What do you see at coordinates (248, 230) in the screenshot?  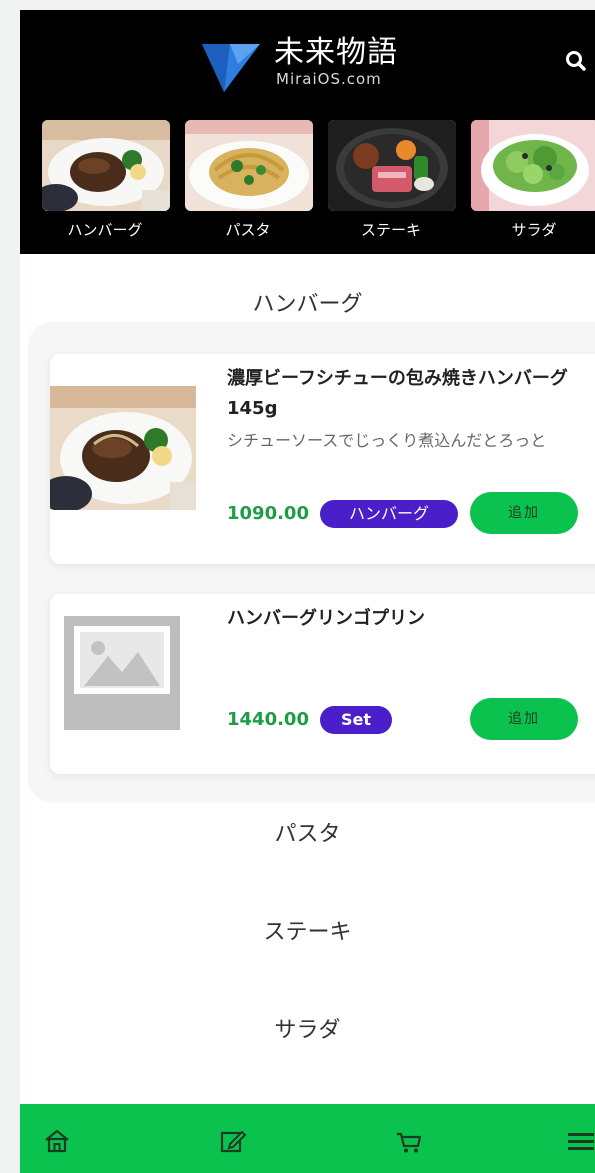 I see `category-label: パスタ` at bounding box center [248, 230].